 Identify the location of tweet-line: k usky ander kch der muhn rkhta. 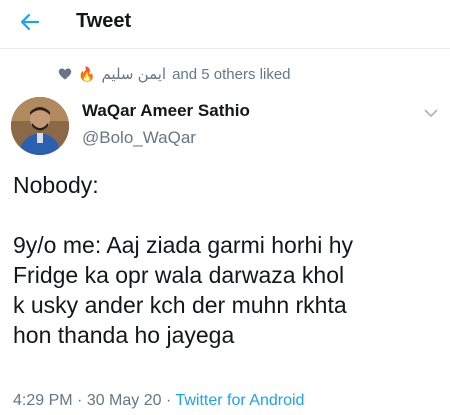
(180, 305).